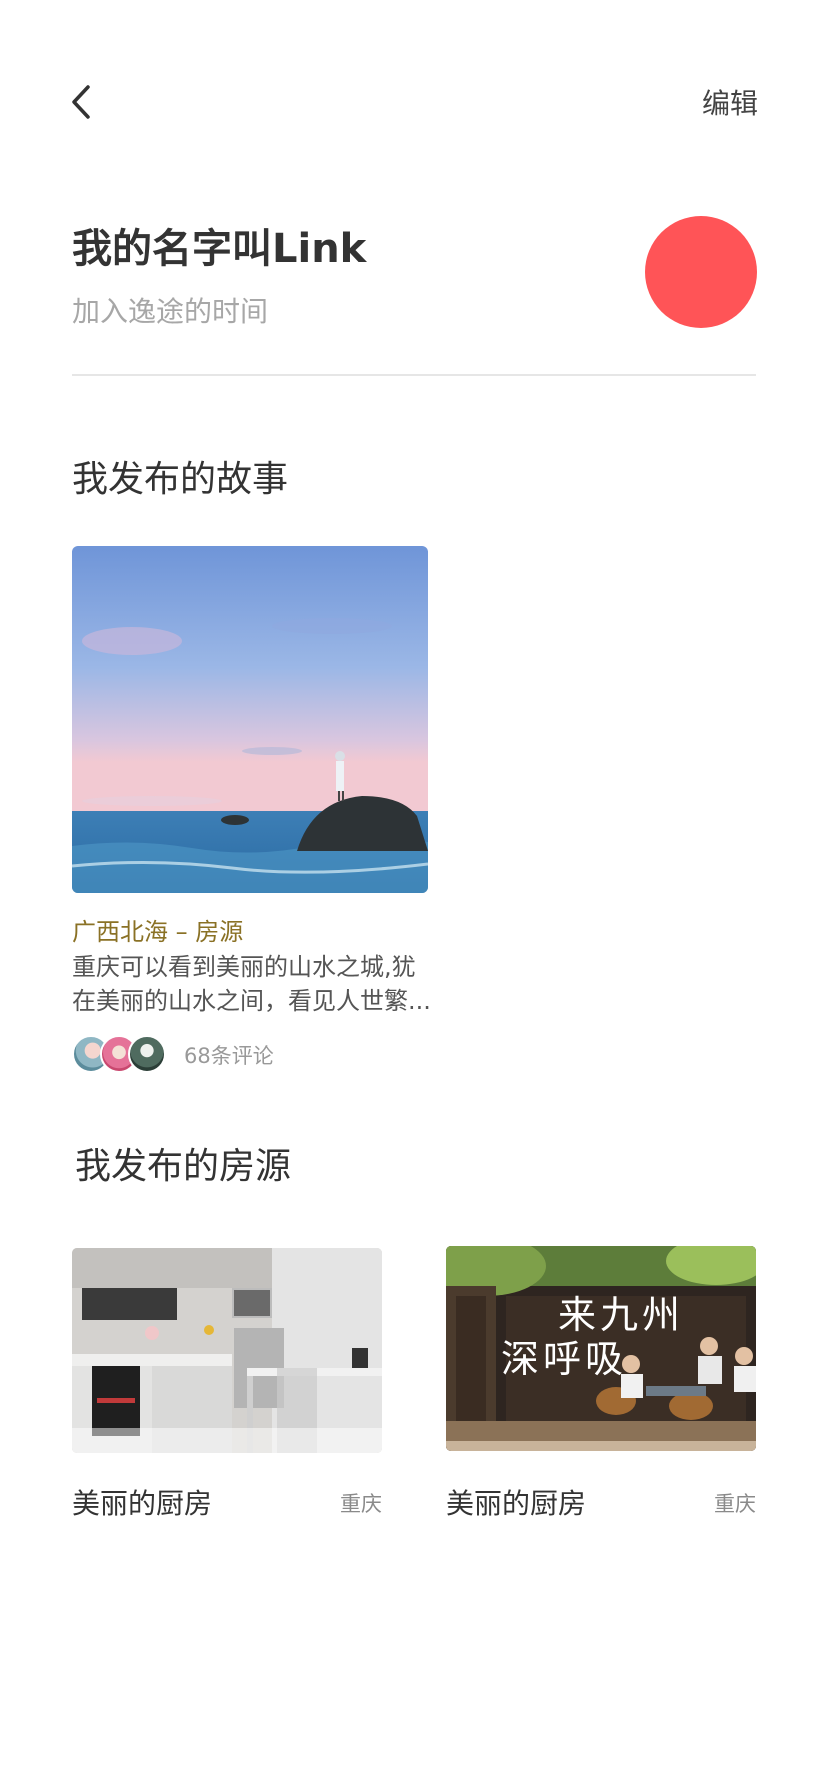 The height and width of the screenshot is (1792, 828). I want to click on story-description-line: 重庆可以看到美丽的山水之城,犹, so click(244, 967).